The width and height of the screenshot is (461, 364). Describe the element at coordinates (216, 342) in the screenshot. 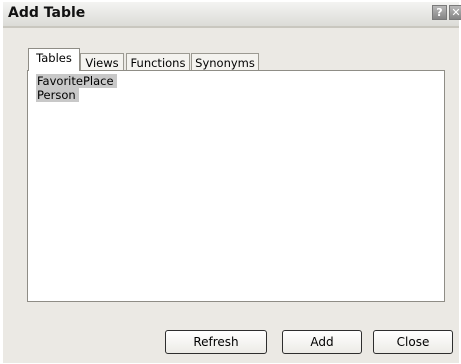

I see `refresh-button: Refresh` at that location.